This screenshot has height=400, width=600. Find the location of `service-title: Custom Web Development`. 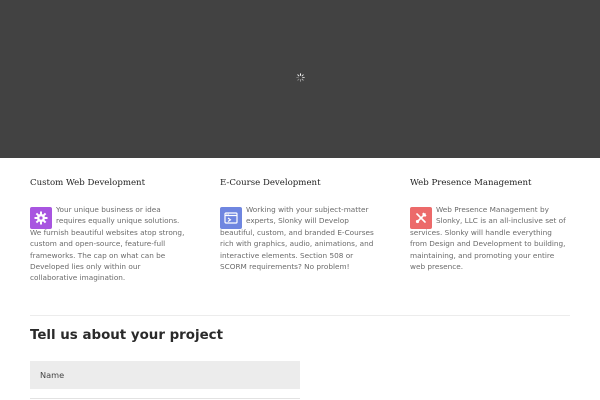

service-title: Custom Web Development is located at coordinates (88, 183).